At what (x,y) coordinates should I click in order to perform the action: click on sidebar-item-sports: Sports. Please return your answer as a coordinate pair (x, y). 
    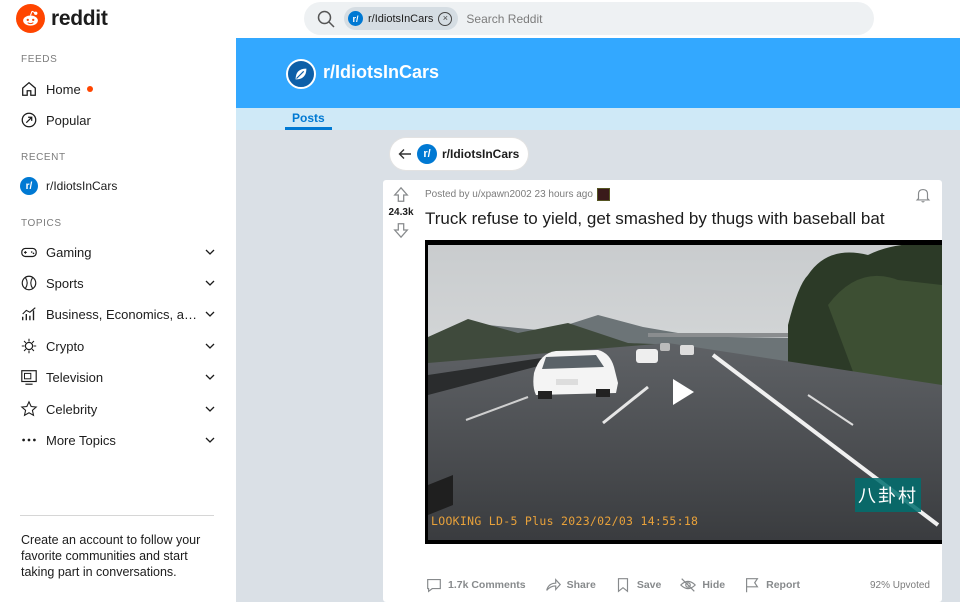
    Looking at the image, I should click on (118, 283).